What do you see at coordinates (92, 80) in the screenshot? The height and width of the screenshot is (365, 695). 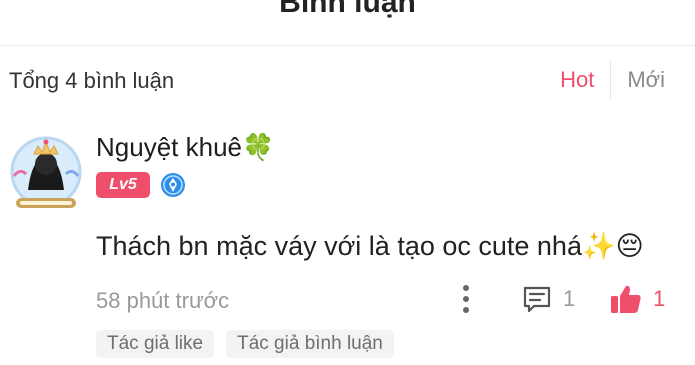 I see `comment-total: Tổng 4 bình luận` at bounding box center [92, 80].